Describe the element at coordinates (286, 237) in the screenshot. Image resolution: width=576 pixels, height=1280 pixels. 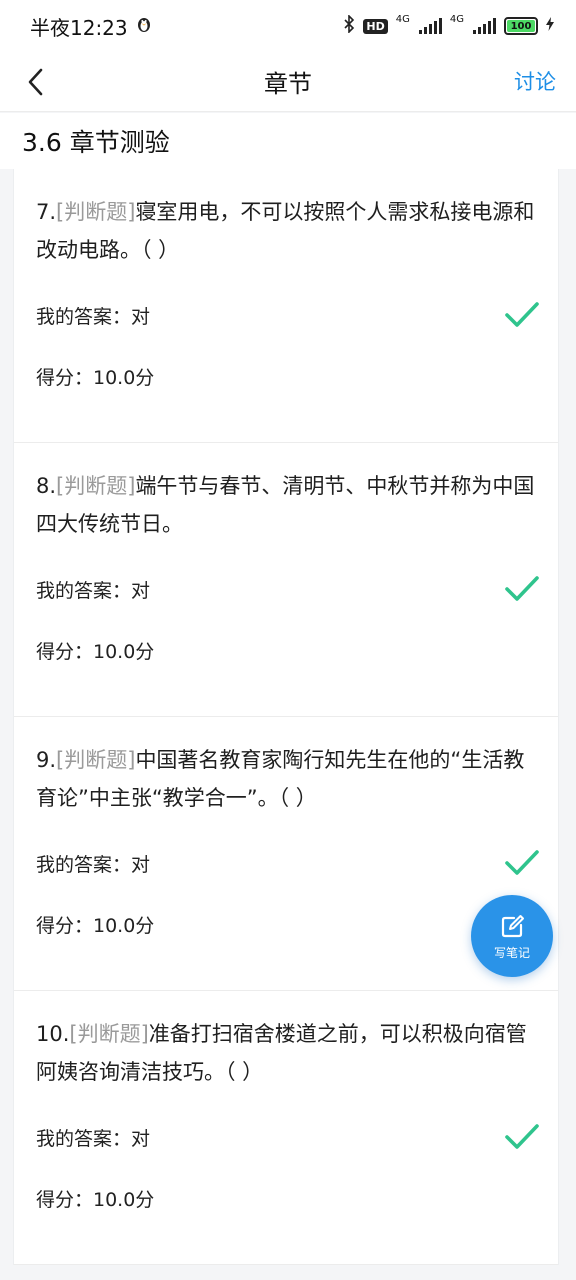
I see `question-text: 7.[判断题]寝室用电，不可以按照个人需求私接电源和改动电路。（ ）` at that location.